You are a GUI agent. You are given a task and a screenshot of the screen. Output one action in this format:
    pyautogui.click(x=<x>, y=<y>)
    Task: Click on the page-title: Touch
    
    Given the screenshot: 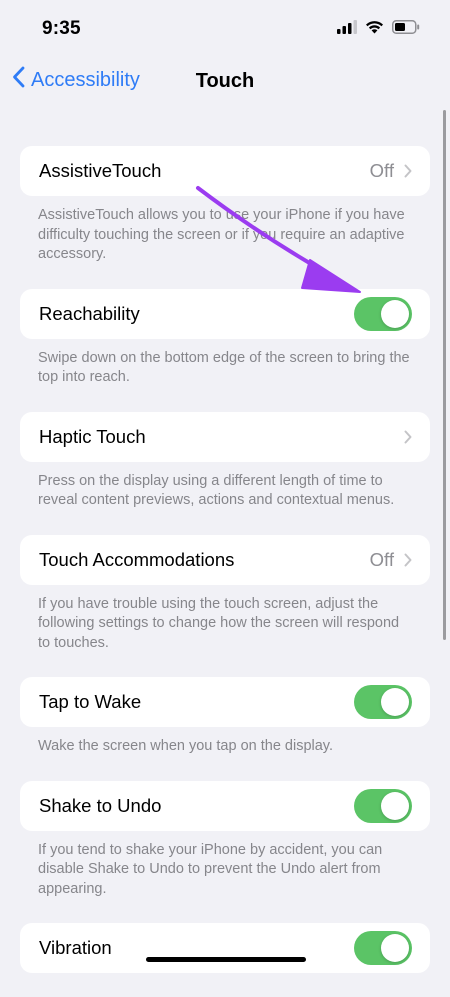 What is the action you would take?
    pyautogui.click(x=225, y=81)
    